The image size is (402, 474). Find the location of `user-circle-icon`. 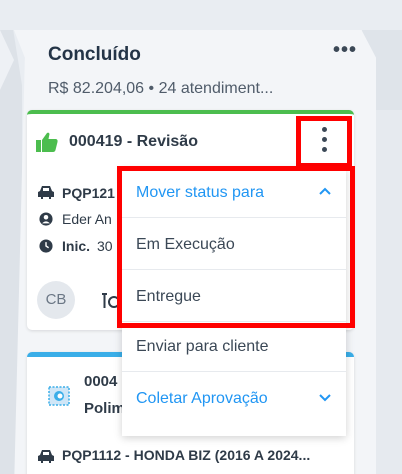

user-circle-icon is located at coordinates (46, 219).